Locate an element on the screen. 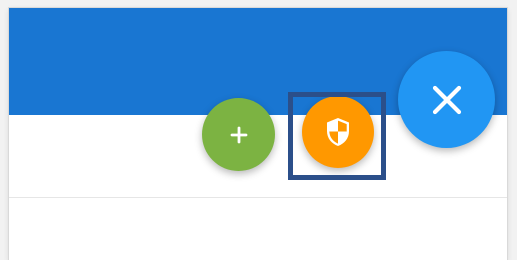 The image size is (517, 260). plus-icon is located at coordinates (239, 135).